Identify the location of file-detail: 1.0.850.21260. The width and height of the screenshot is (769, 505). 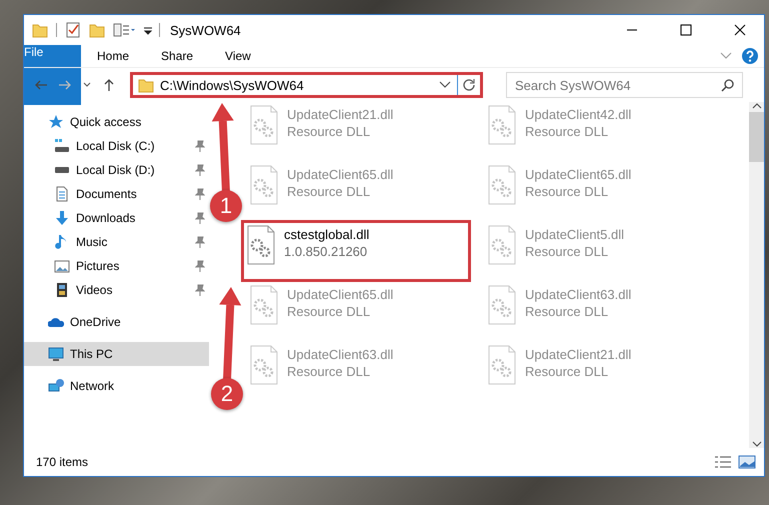
(326, 251).